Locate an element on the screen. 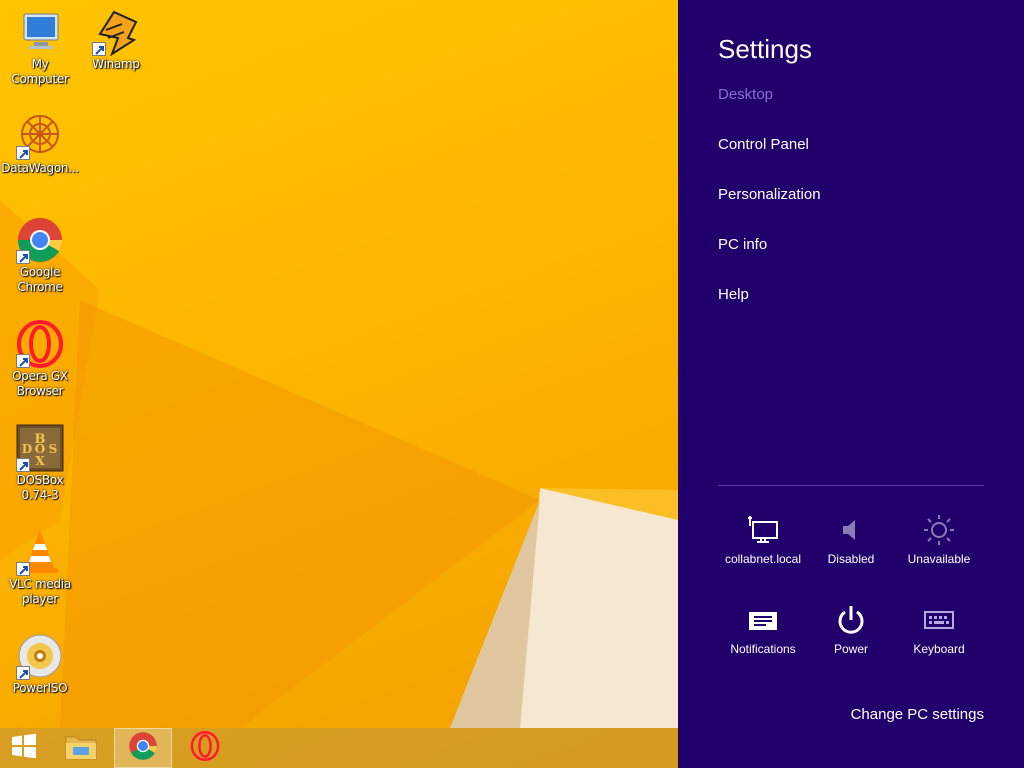 Image resolution: width=1024 pixels, height=768 pixels. control-panel-link: Control Panel is located at coordinates (763, 144).